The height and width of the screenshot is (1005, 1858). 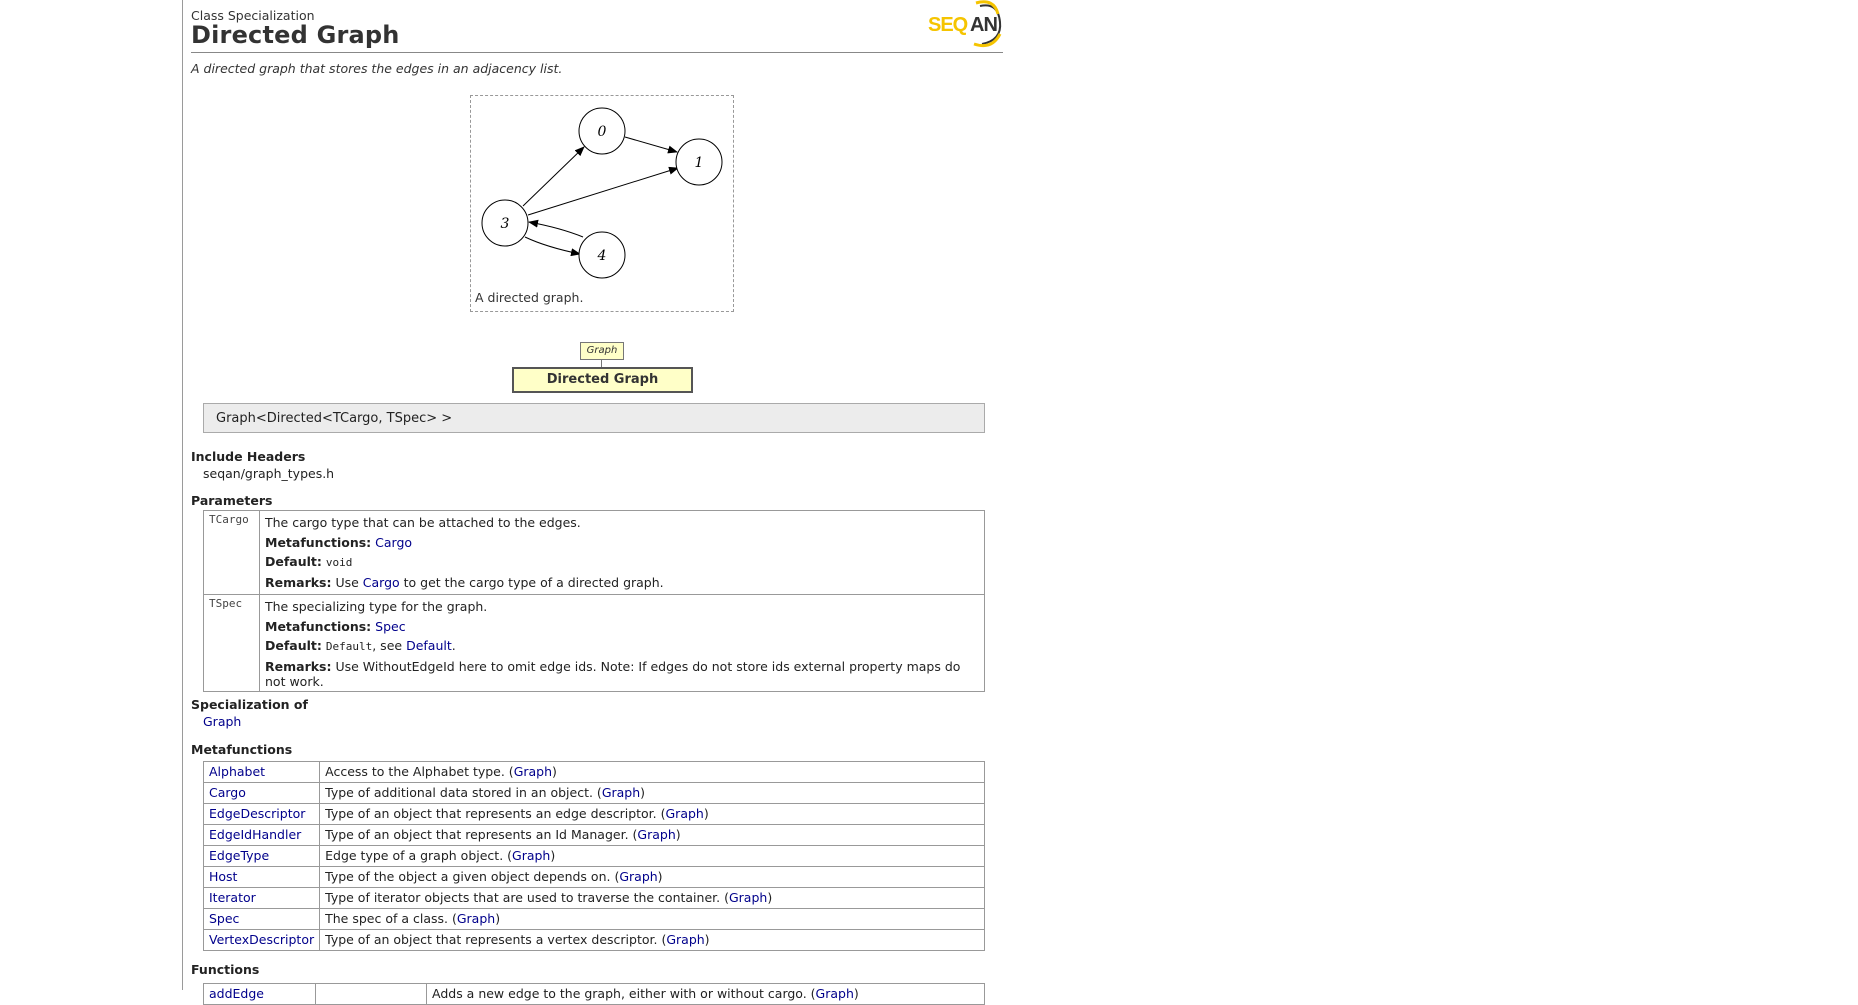 I want to click on seqan-logo: SEQ AN, so click(x=965, y=24).